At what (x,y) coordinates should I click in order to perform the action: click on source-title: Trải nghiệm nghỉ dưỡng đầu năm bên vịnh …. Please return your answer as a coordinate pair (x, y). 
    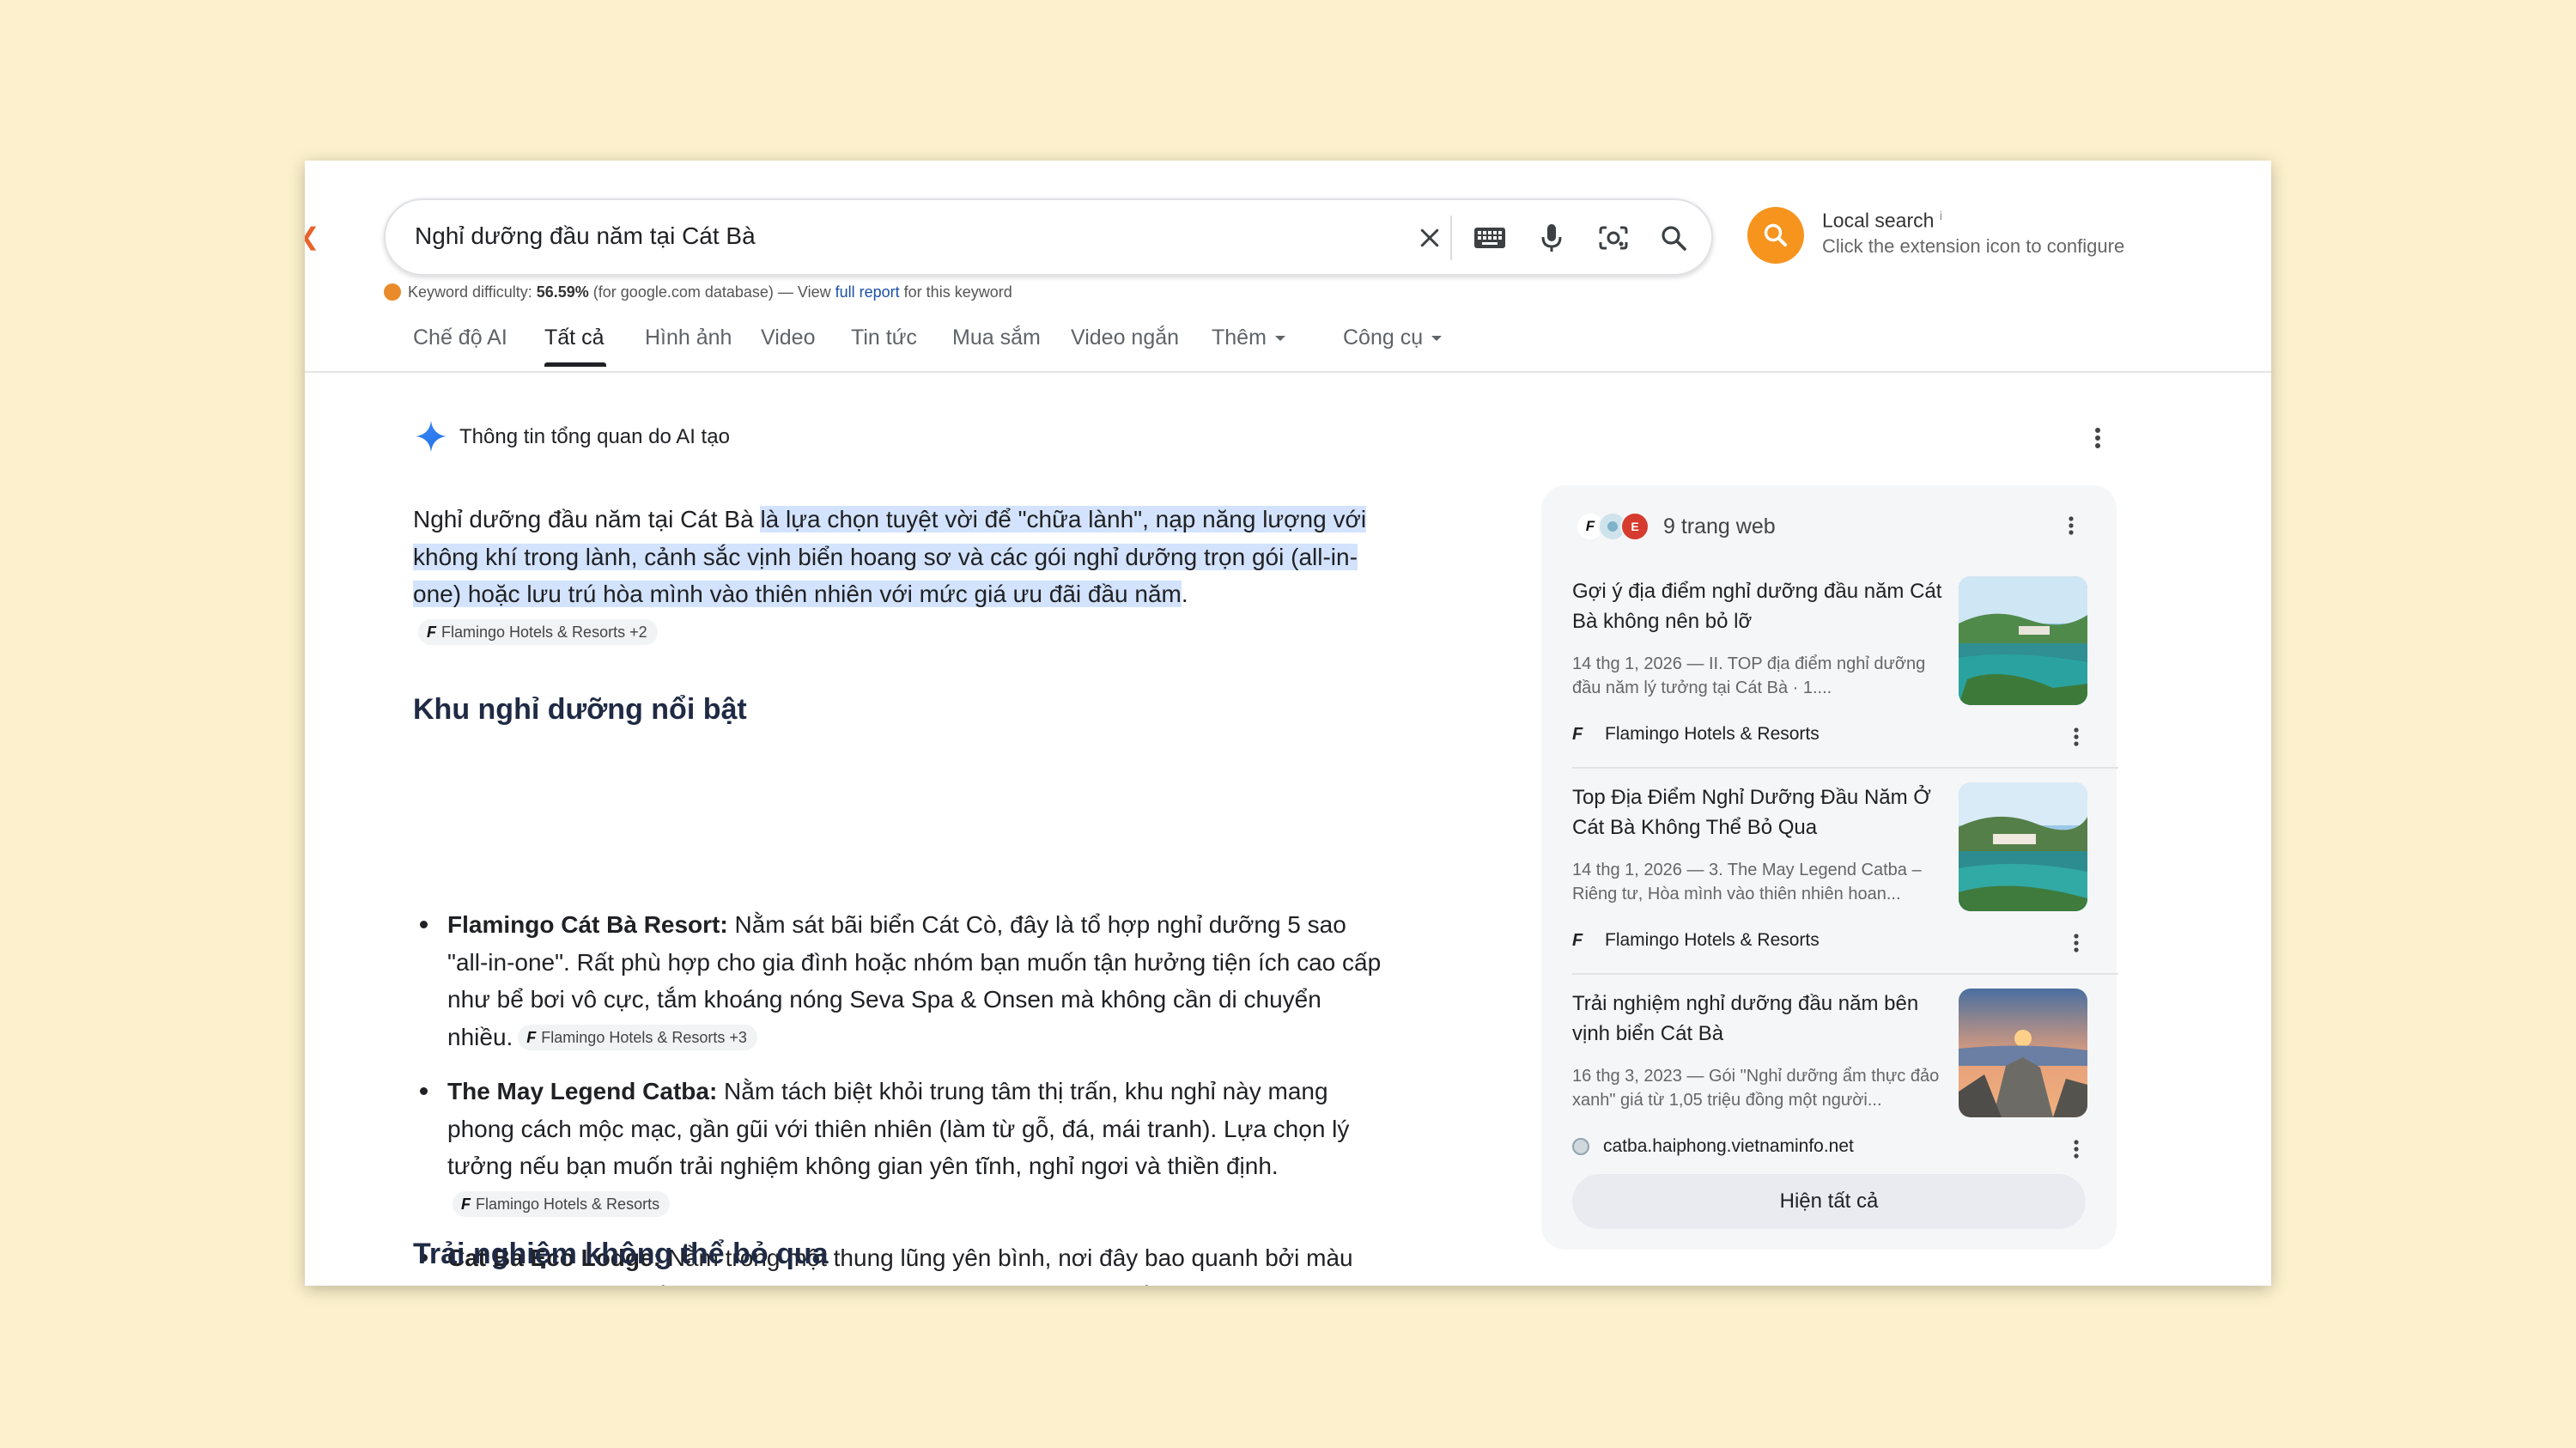
    Looking at the image, I should click on (1761, 1019).